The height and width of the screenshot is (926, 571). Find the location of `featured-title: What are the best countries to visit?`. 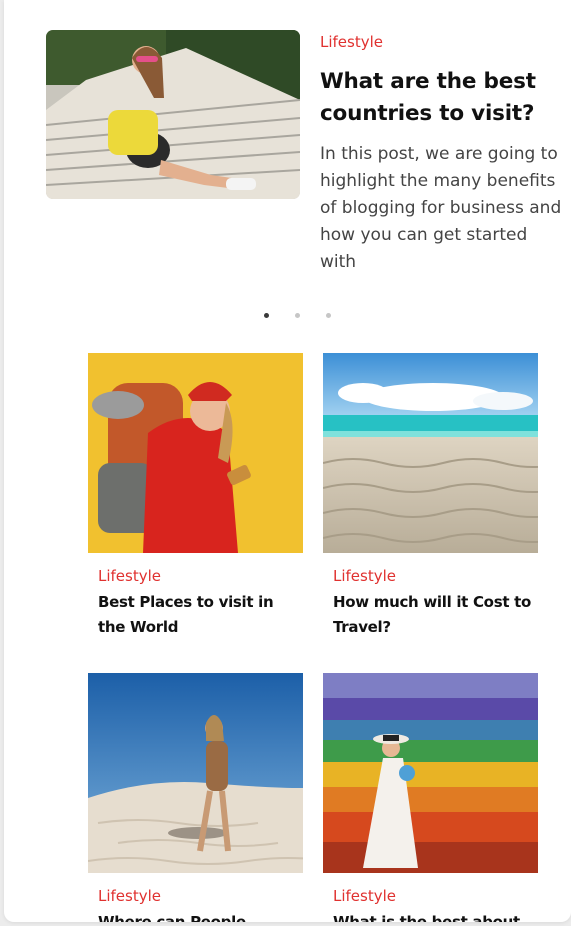

featured-title: What are the best countries to visit? is located at coordinates (442, 98).